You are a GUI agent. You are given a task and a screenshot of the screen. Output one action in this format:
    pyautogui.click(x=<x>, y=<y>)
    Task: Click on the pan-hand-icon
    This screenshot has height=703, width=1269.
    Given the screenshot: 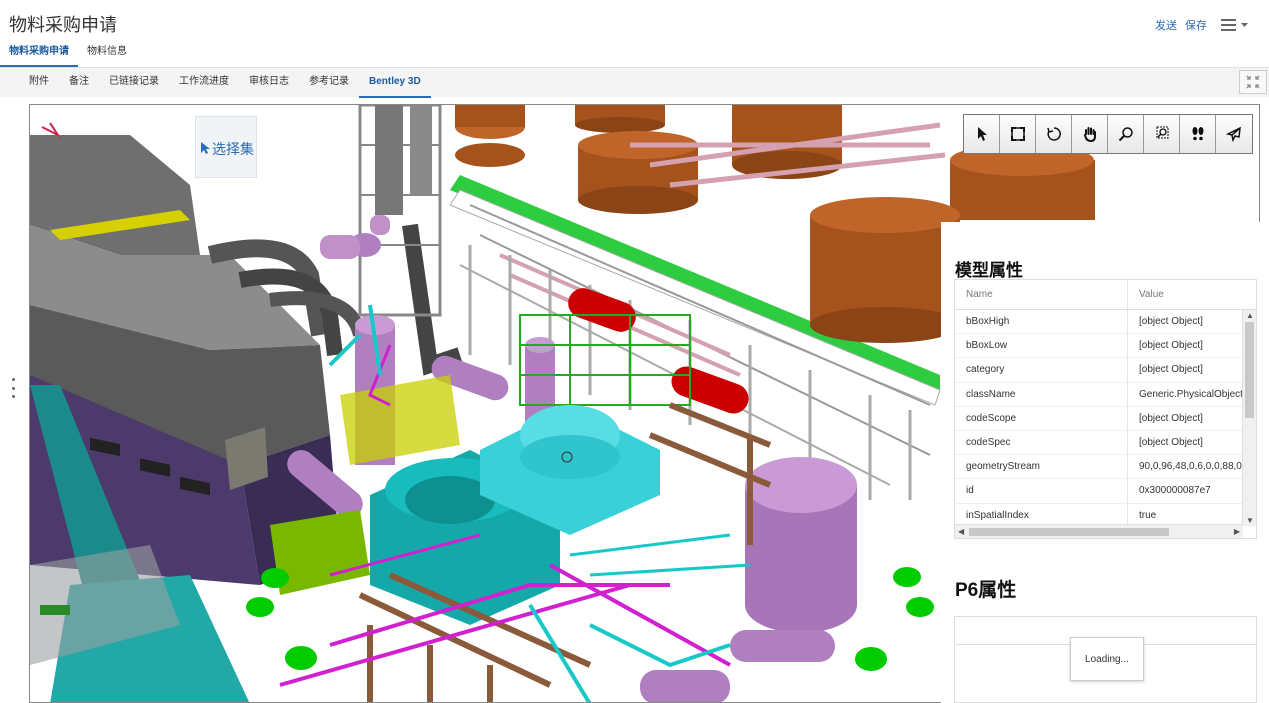 What is the action you would take?
    pyautogui.click(x=1090, y=134)
    